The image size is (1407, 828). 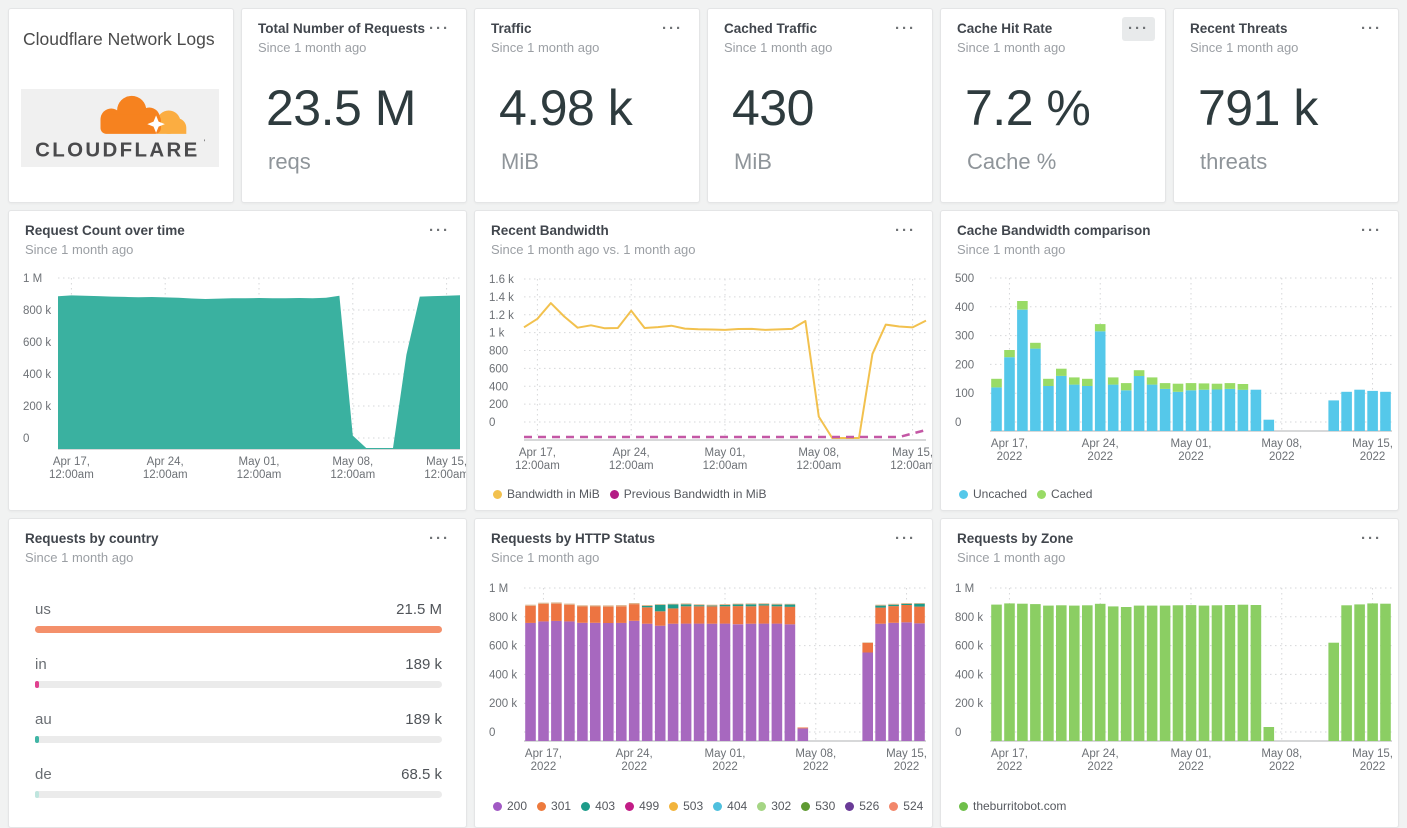 What do you see at coordinates (554, 806) in the screenshot?
I see `legend-item: 301` at bounding box center [554, 806].